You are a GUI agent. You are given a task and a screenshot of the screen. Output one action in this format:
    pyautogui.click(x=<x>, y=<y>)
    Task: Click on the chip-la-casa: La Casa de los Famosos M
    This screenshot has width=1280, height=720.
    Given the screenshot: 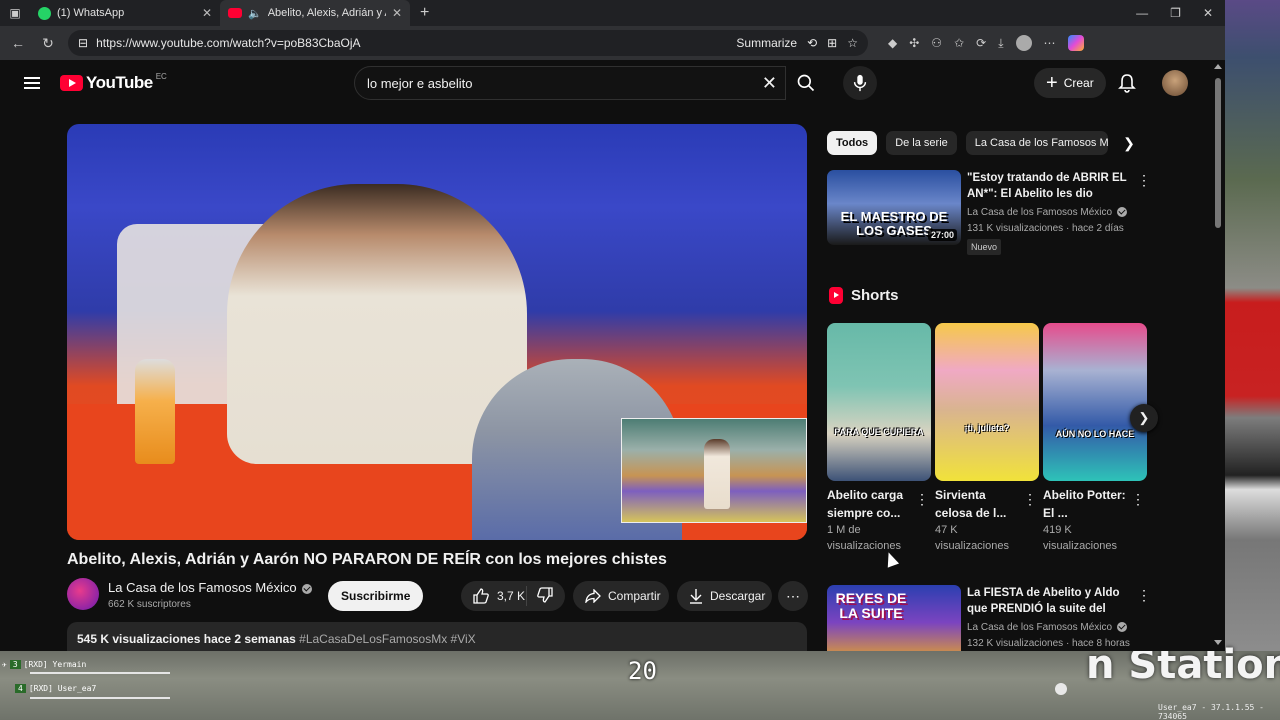 What is the action you would take?
    pyautogui.click(x=1036, y=143)
    